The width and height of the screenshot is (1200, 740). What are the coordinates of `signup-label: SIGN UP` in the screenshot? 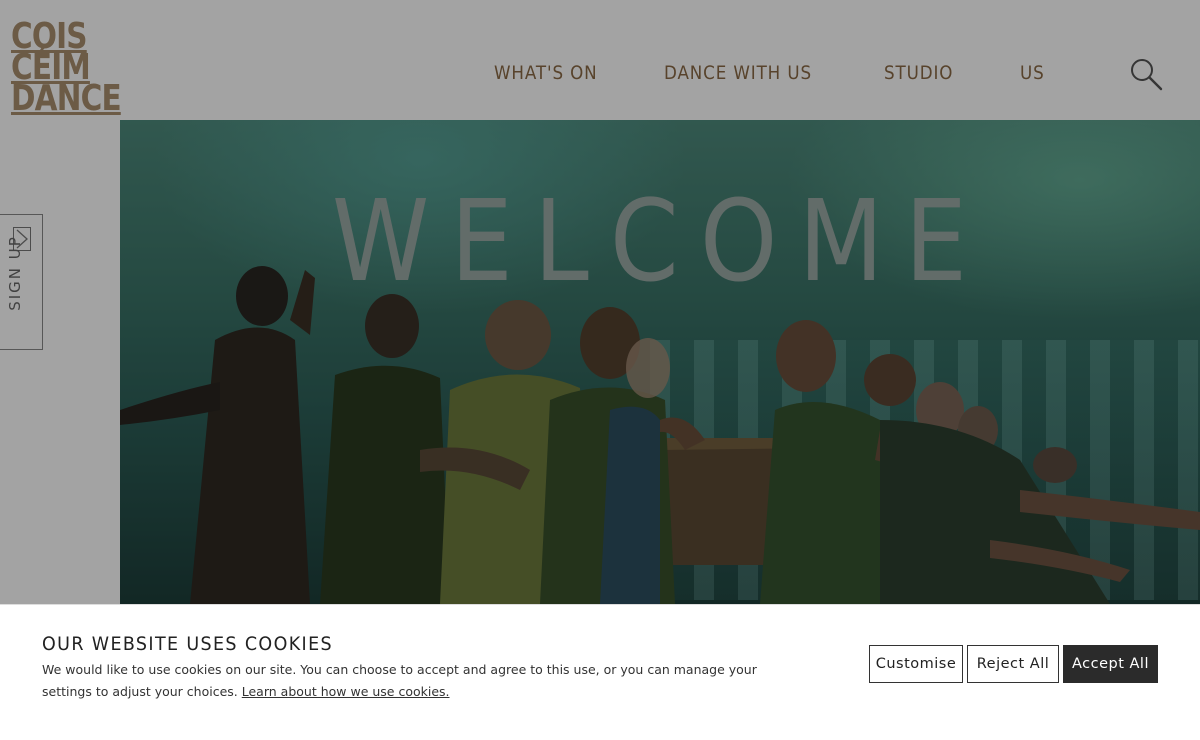 It's located at (15, 273).